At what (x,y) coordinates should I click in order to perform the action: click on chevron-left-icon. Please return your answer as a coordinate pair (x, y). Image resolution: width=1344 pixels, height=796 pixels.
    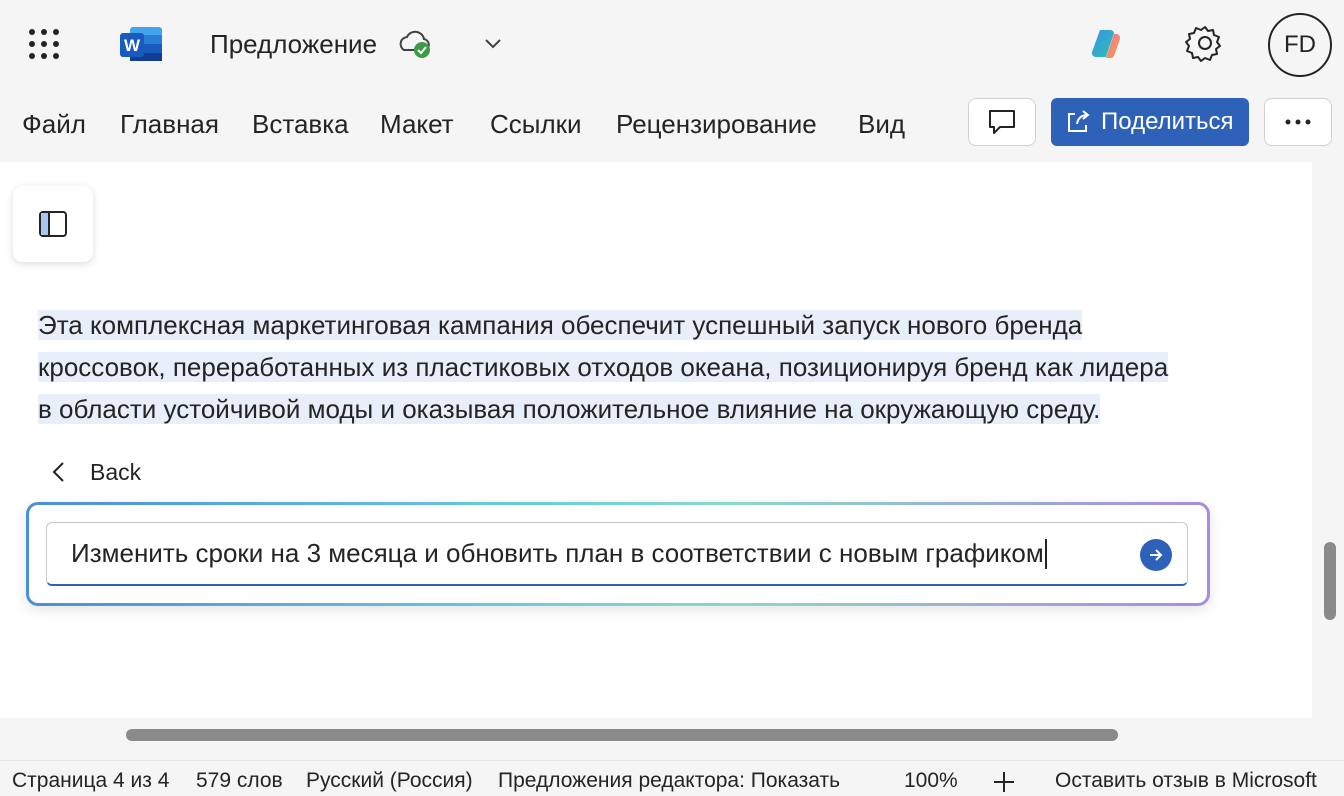
    Looking at the image, I should click on (58, 472).